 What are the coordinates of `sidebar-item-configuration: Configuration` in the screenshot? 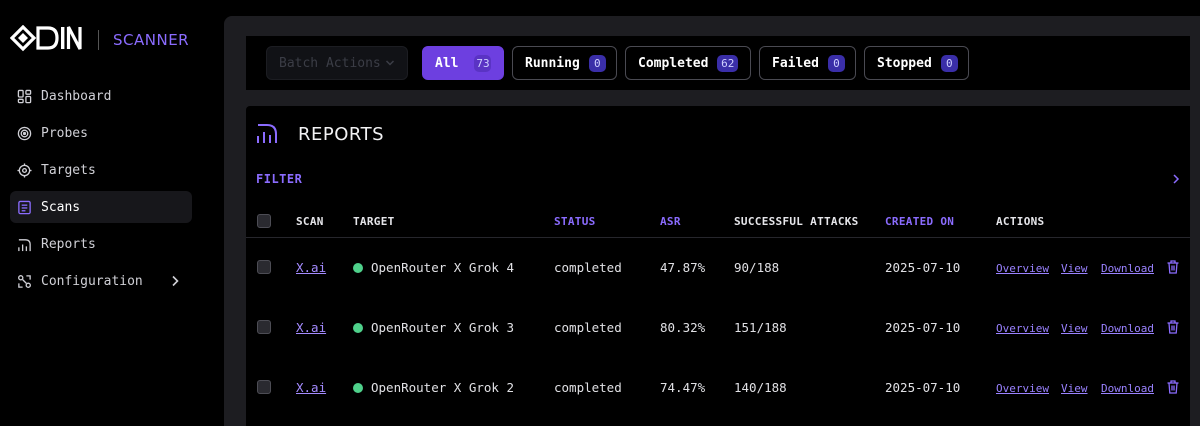 It's located at (101, 281).